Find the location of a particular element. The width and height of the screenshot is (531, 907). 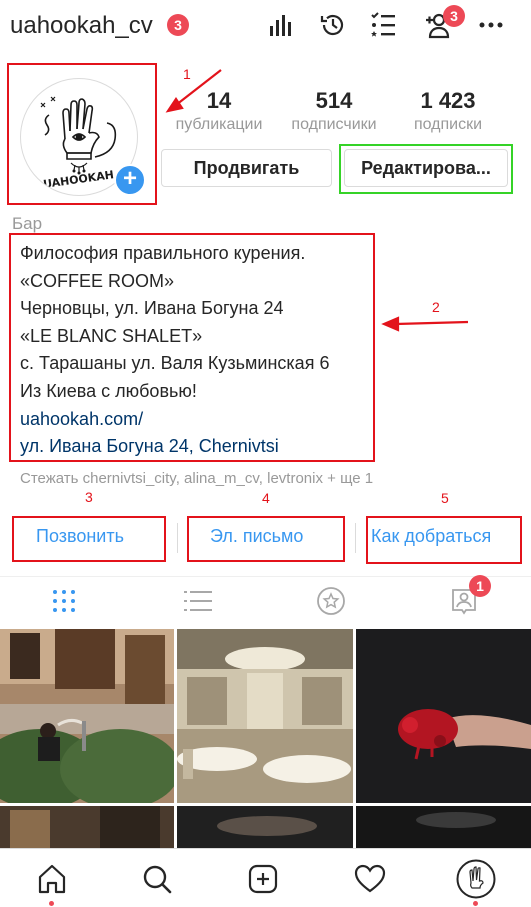

annotation-number-2: 2 is located at coordinates (436, 307).